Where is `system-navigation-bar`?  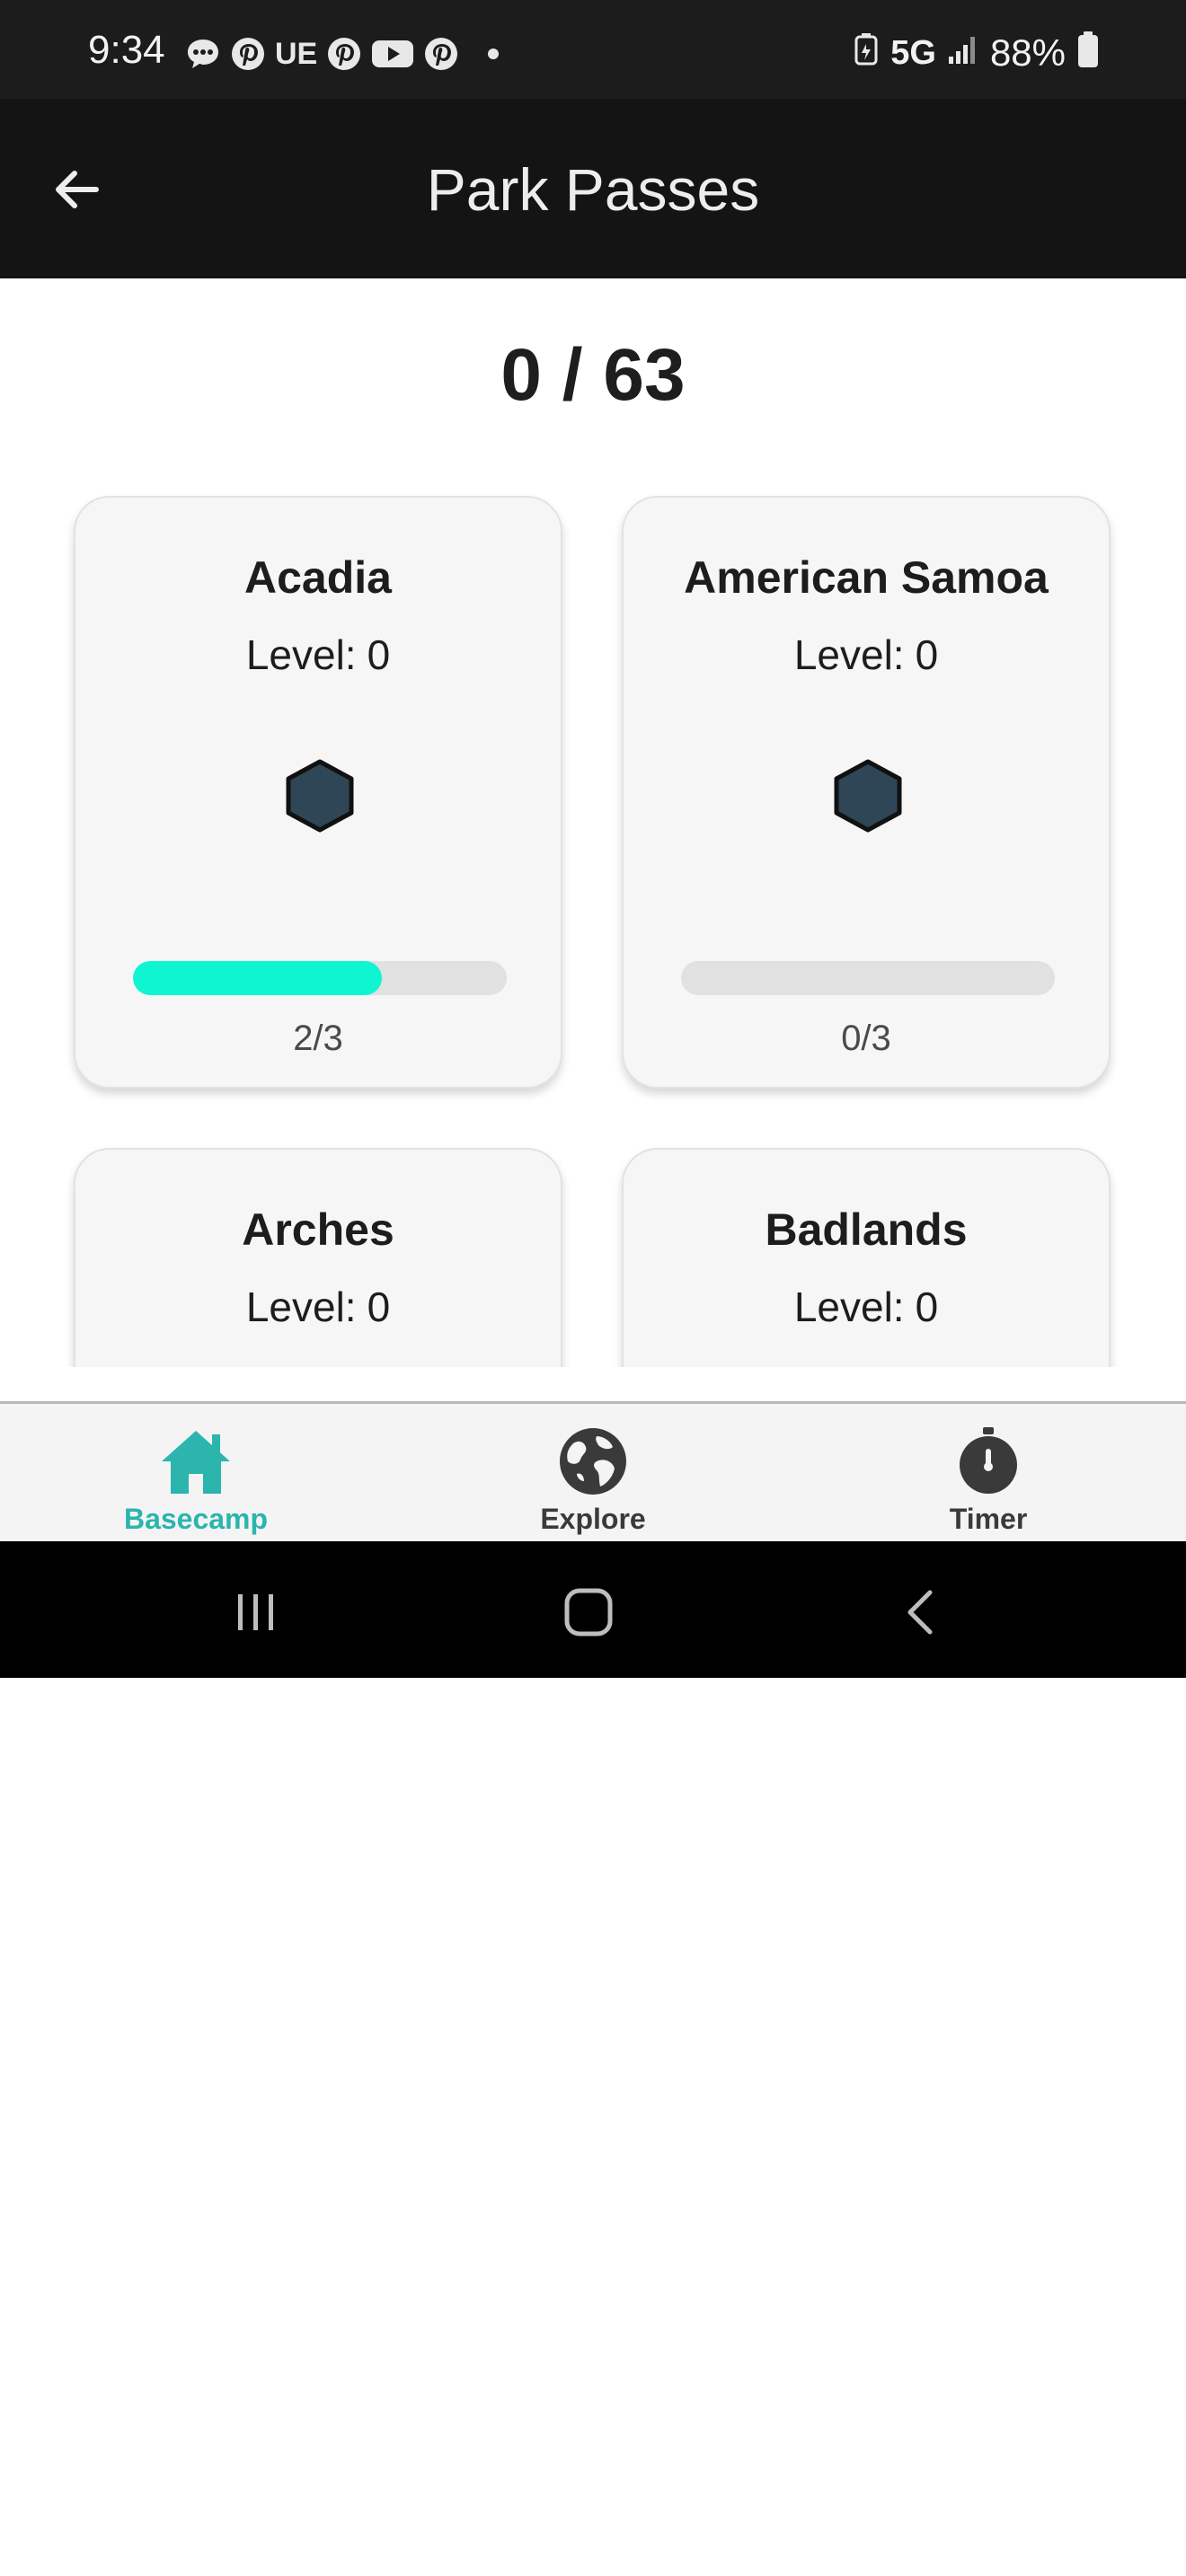 system-navigation-bar is located at coordinates (593, 1609).